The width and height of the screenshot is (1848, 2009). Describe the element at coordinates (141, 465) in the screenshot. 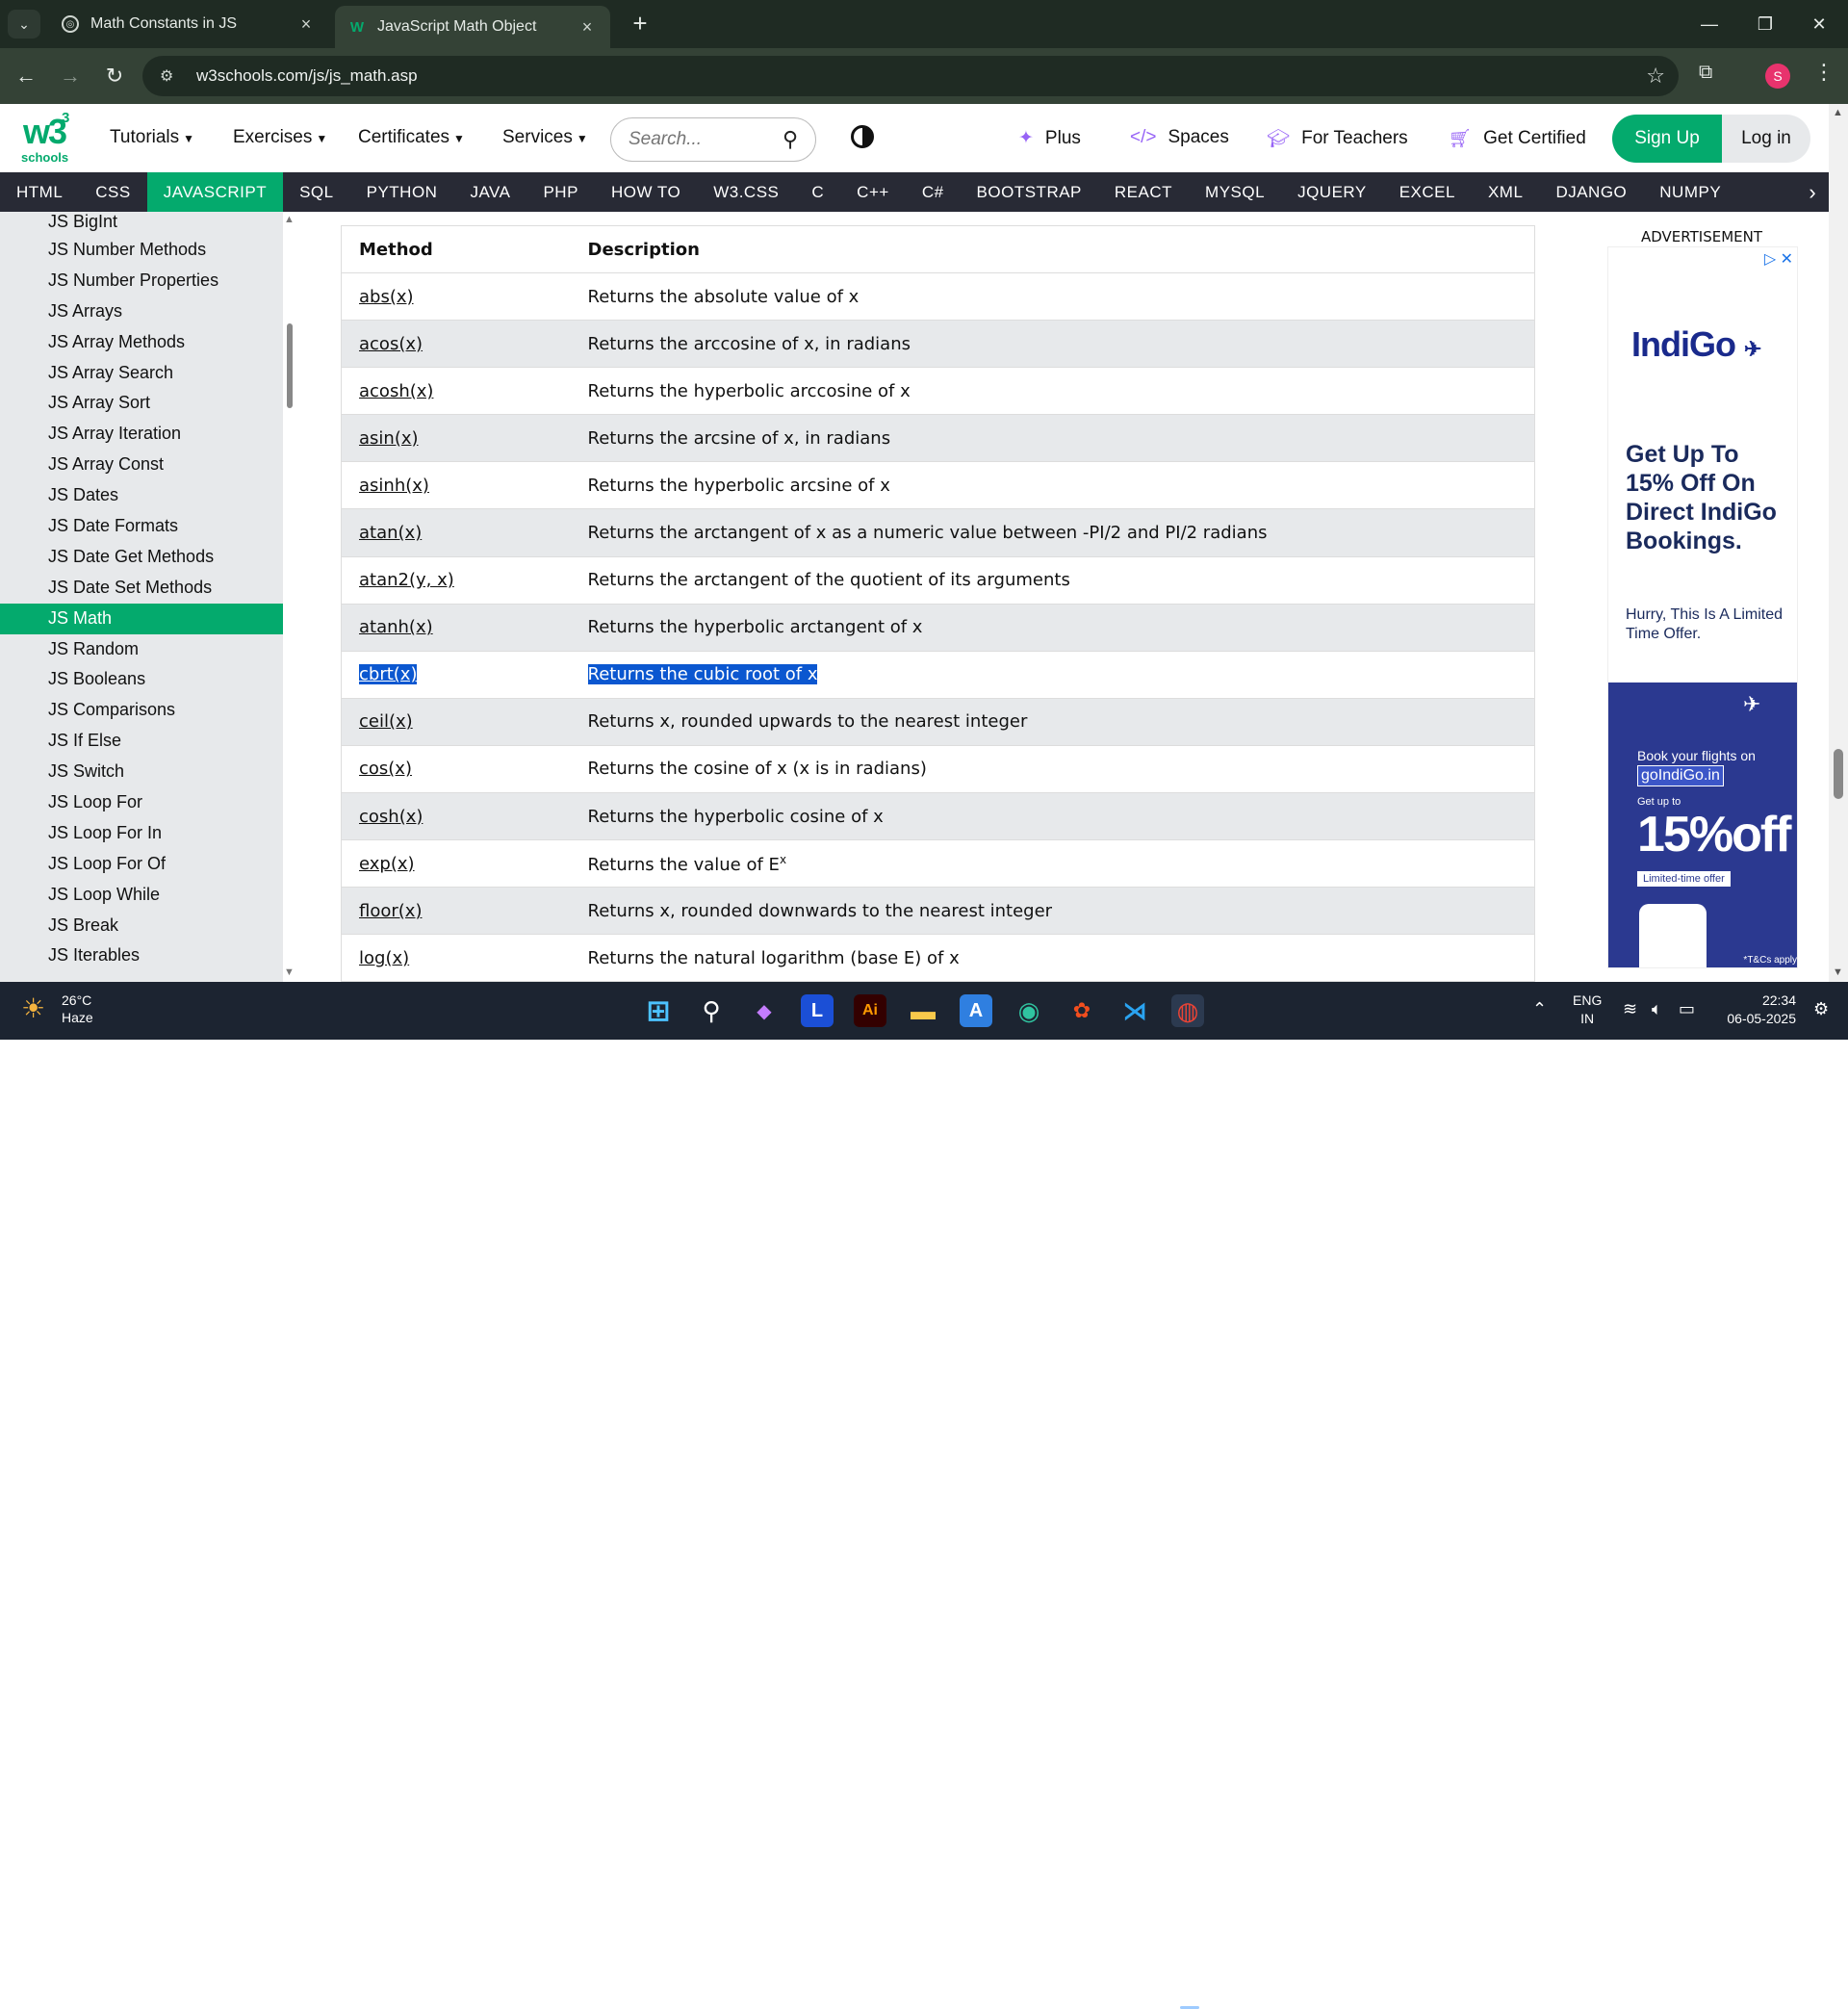

I see `sidebar-item-js-array-const: JS Array Const` at that location.